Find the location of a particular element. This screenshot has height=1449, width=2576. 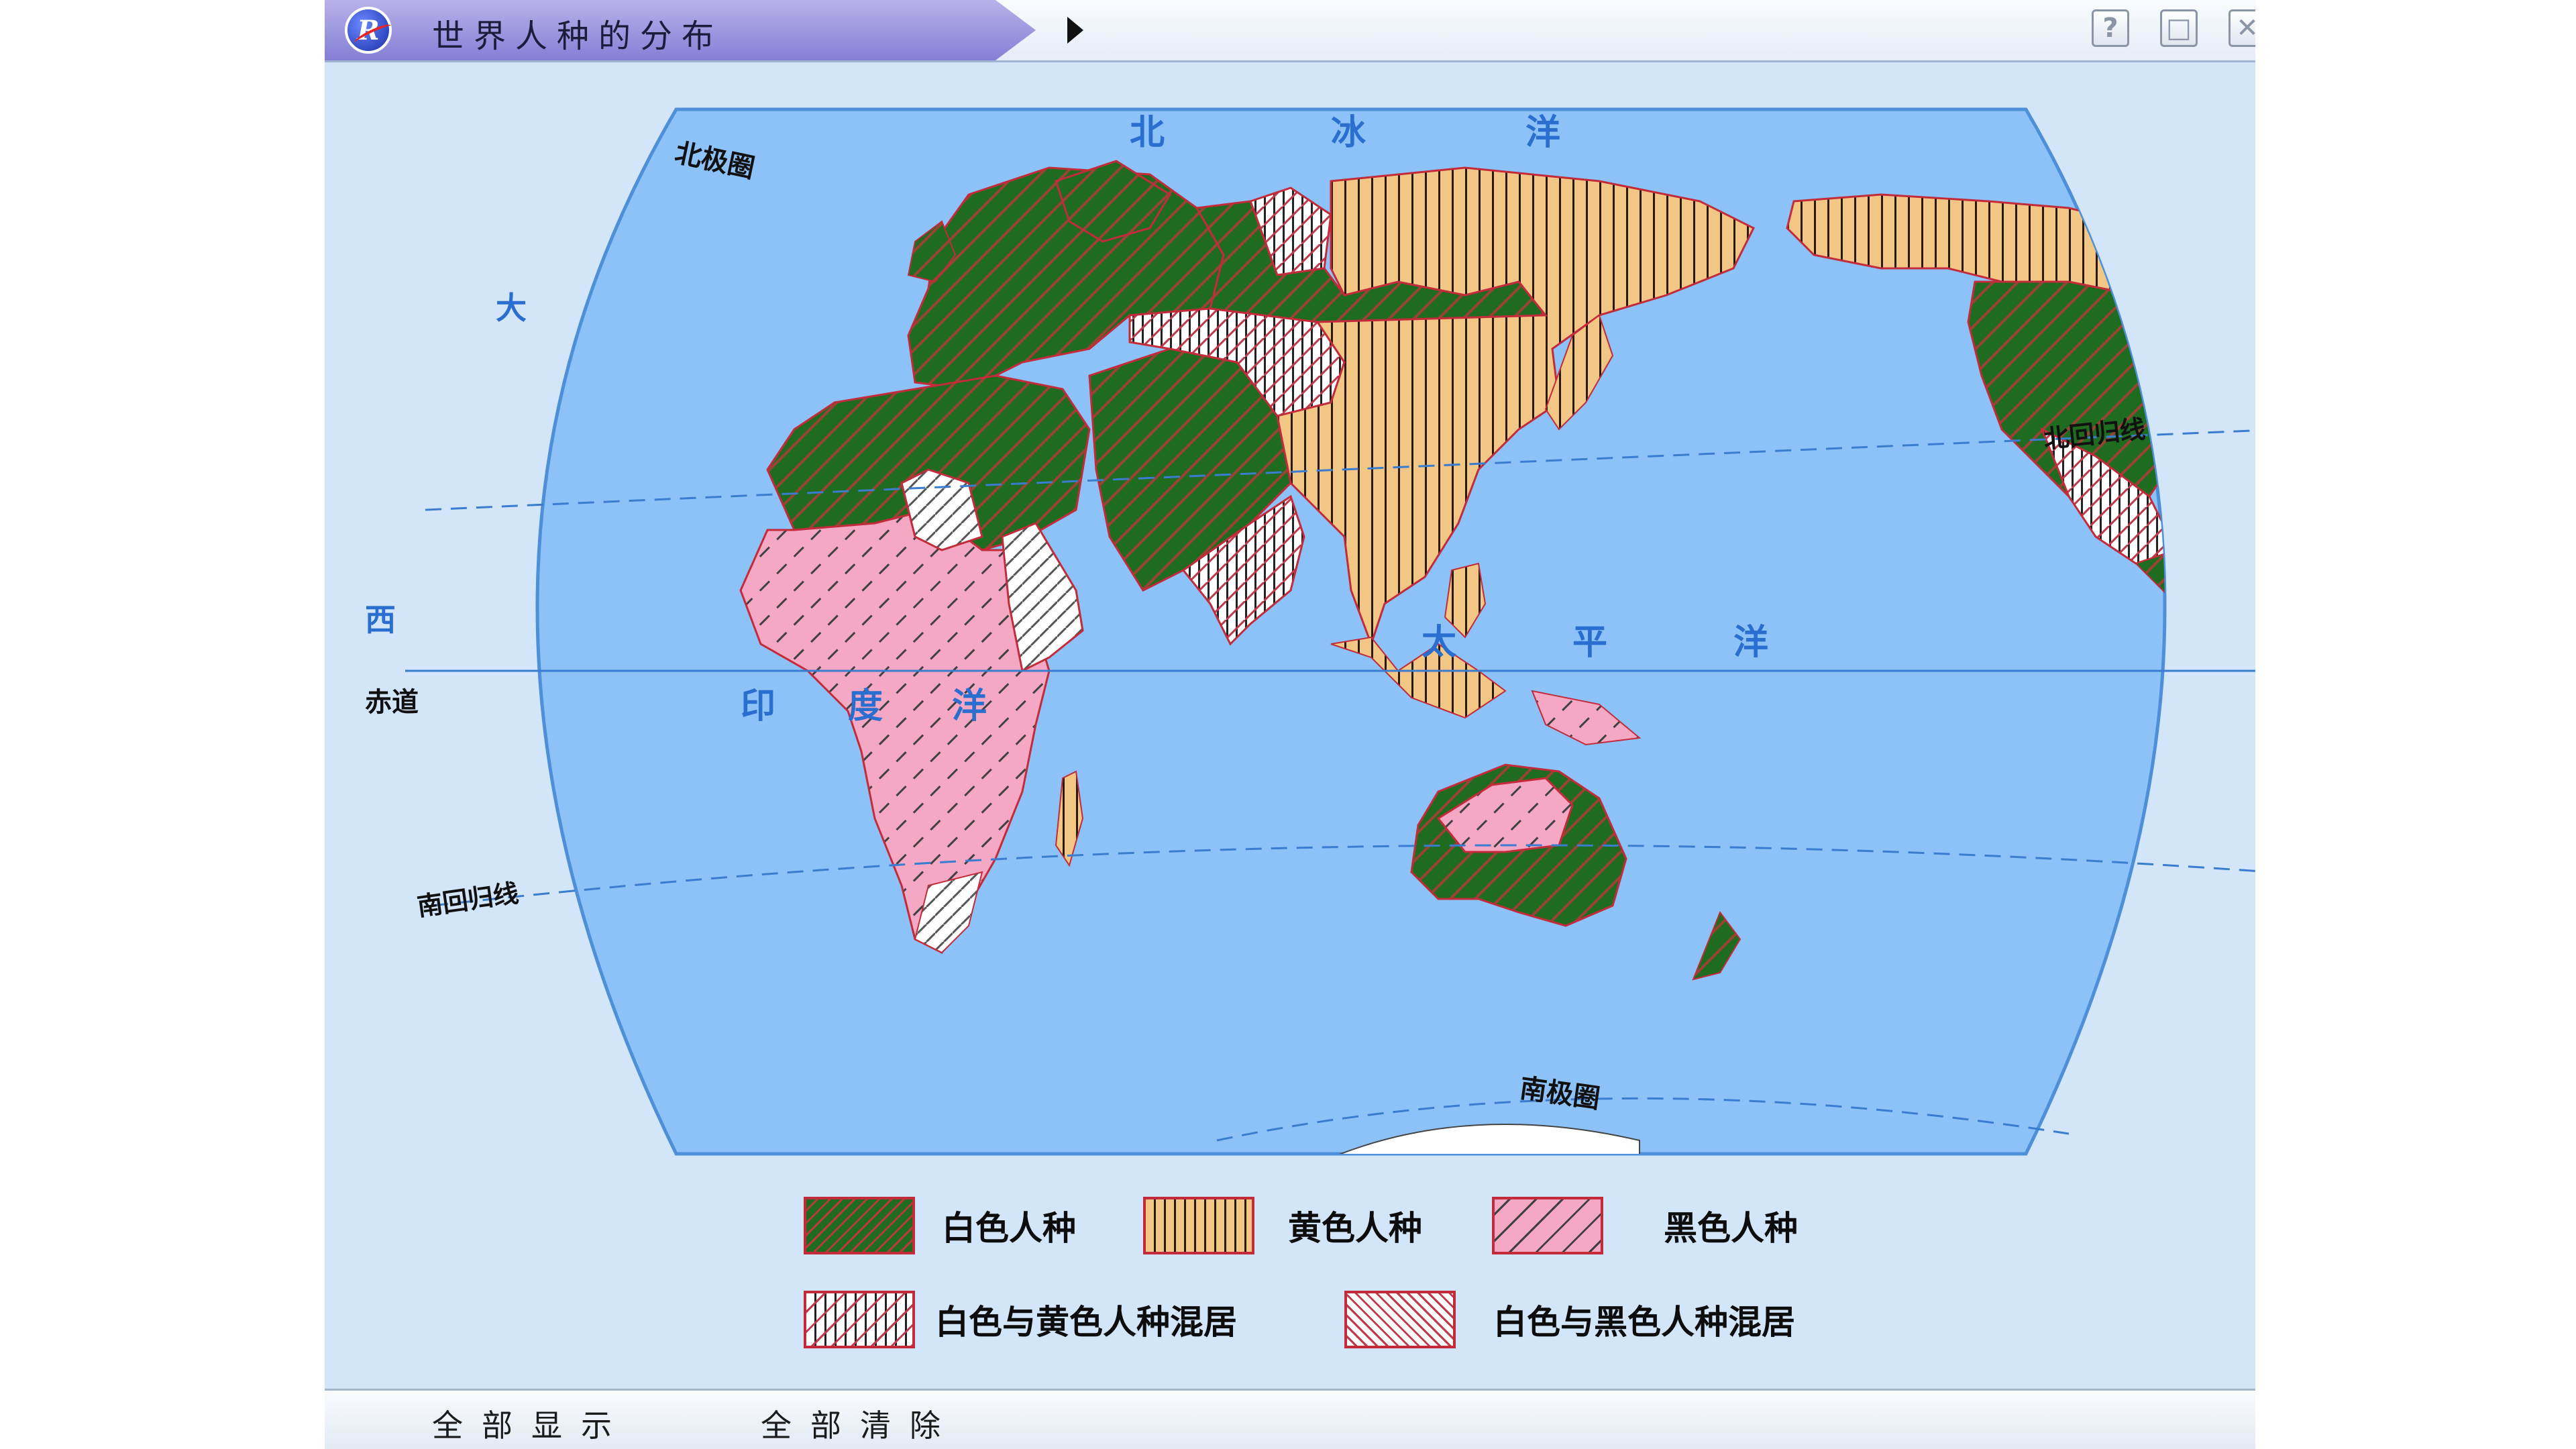

maximize-button: □ is located at coordinates (2179, 28).